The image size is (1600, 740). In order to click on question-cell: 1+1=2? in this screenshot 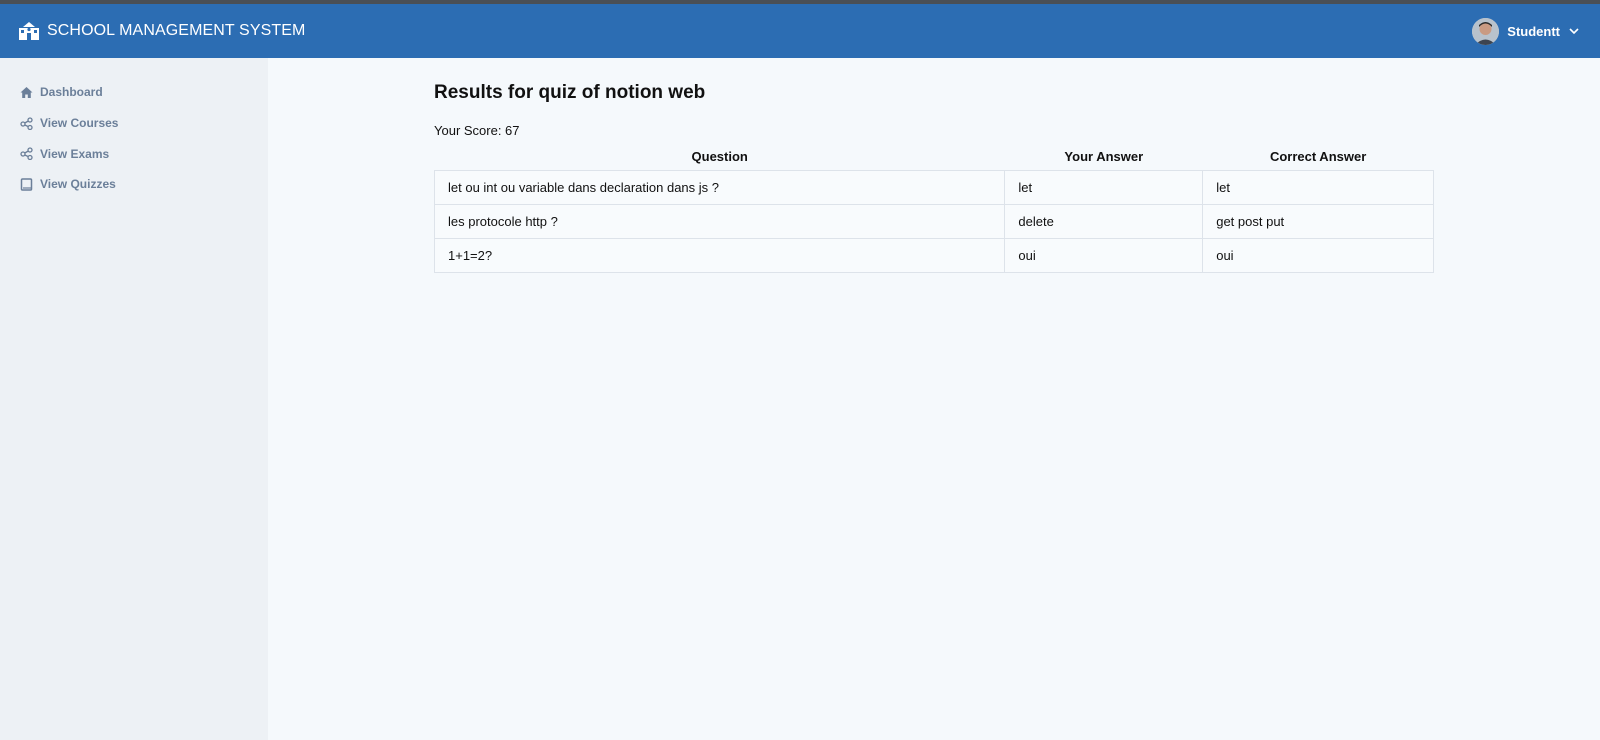, I will do `click(719, 255)`.